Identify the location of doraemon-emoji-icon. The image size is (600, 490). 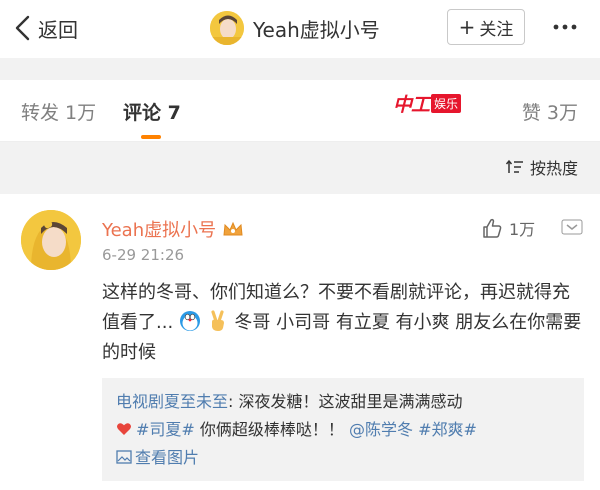
(189, 321).